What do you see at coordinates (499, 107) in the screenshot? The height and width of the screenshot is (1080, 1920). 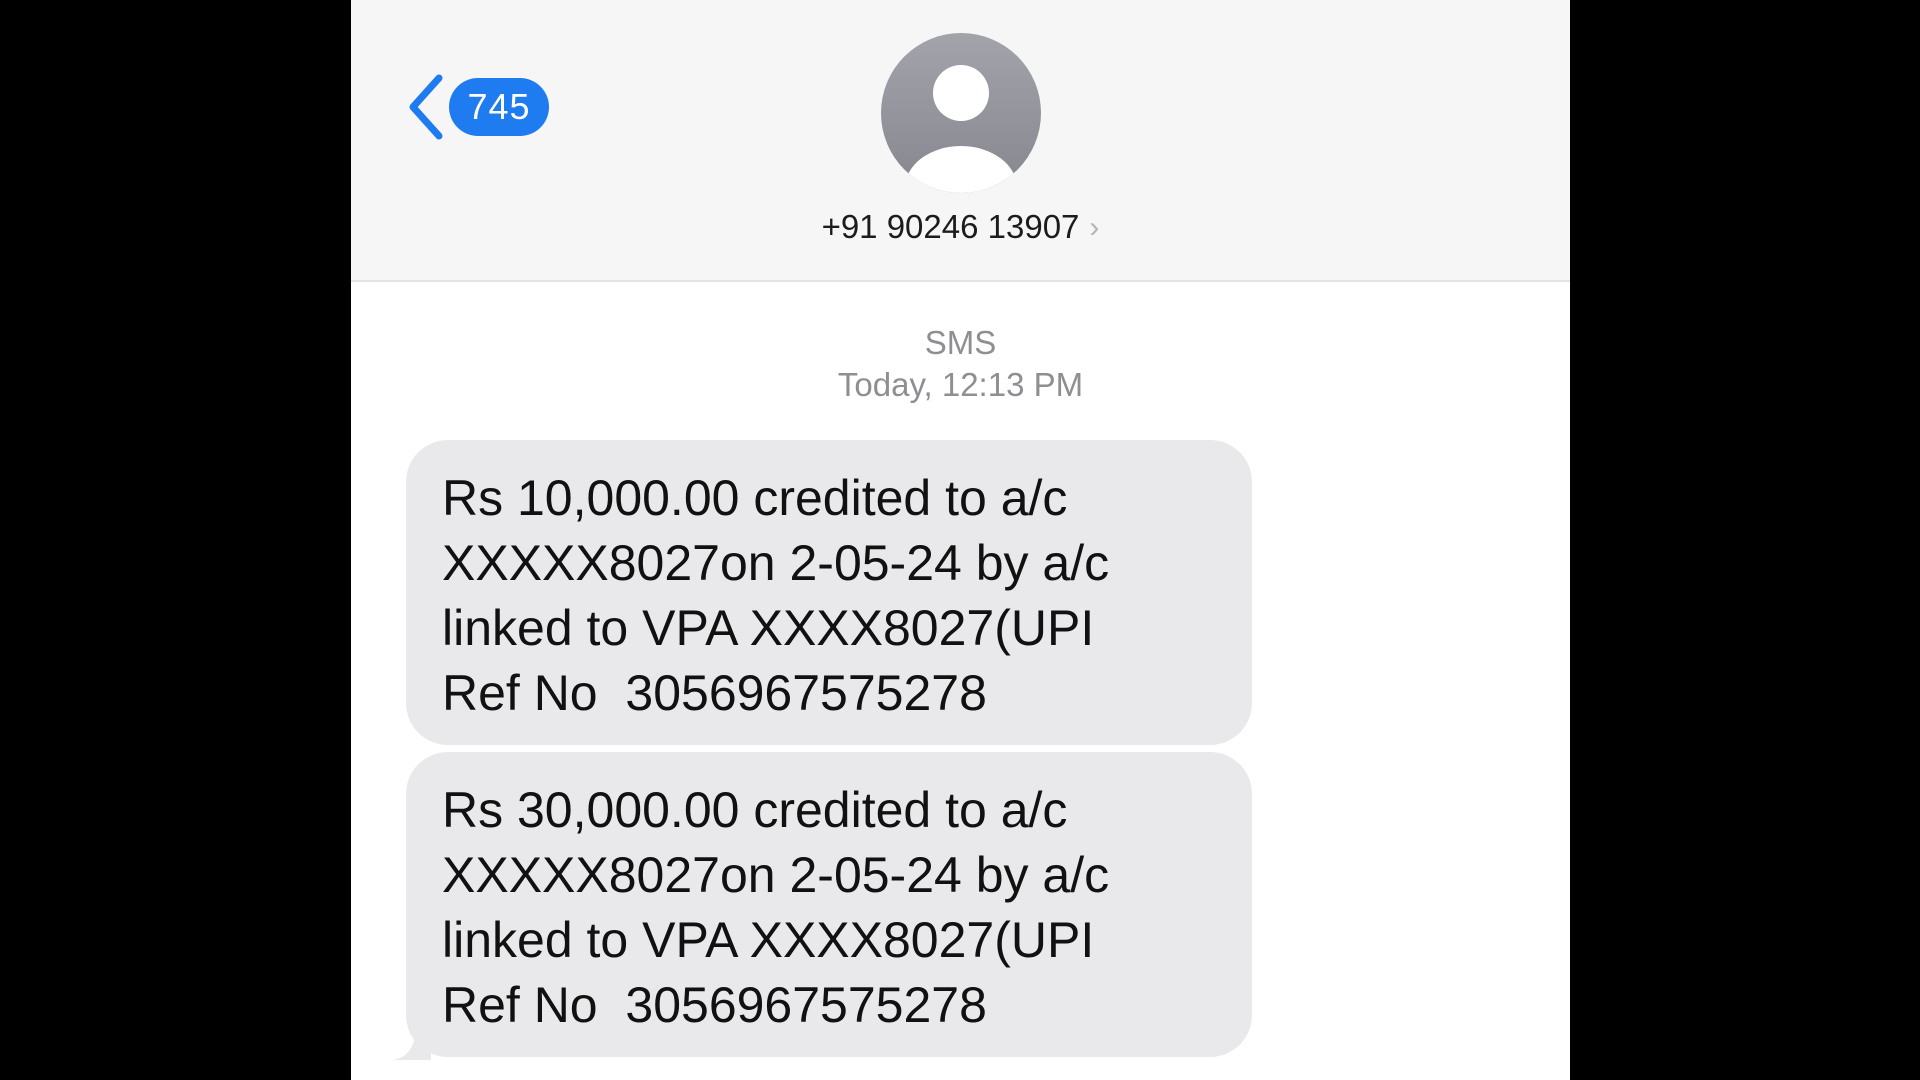 I see `unread-count-badge: 745` at bounding box center [499, 107].